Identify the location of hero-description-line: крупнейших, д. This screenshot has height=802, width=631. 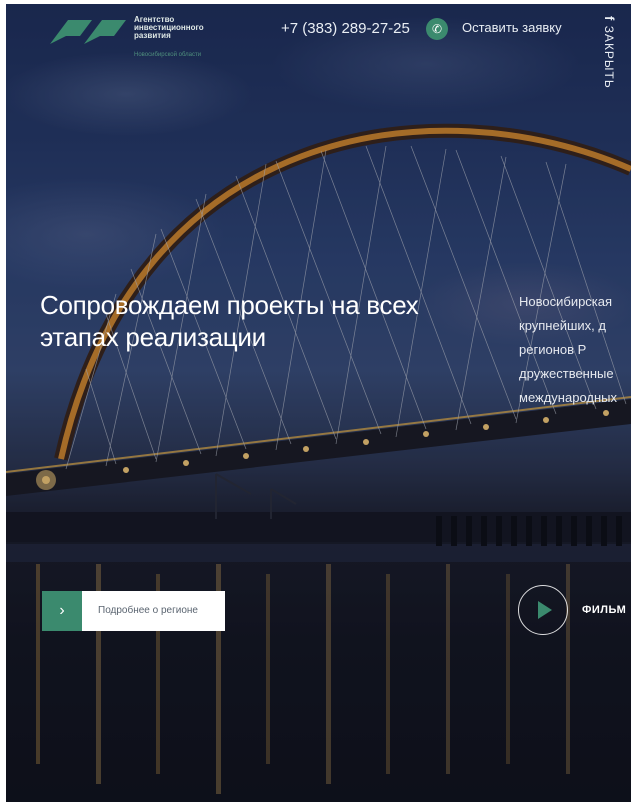
(562, 325).